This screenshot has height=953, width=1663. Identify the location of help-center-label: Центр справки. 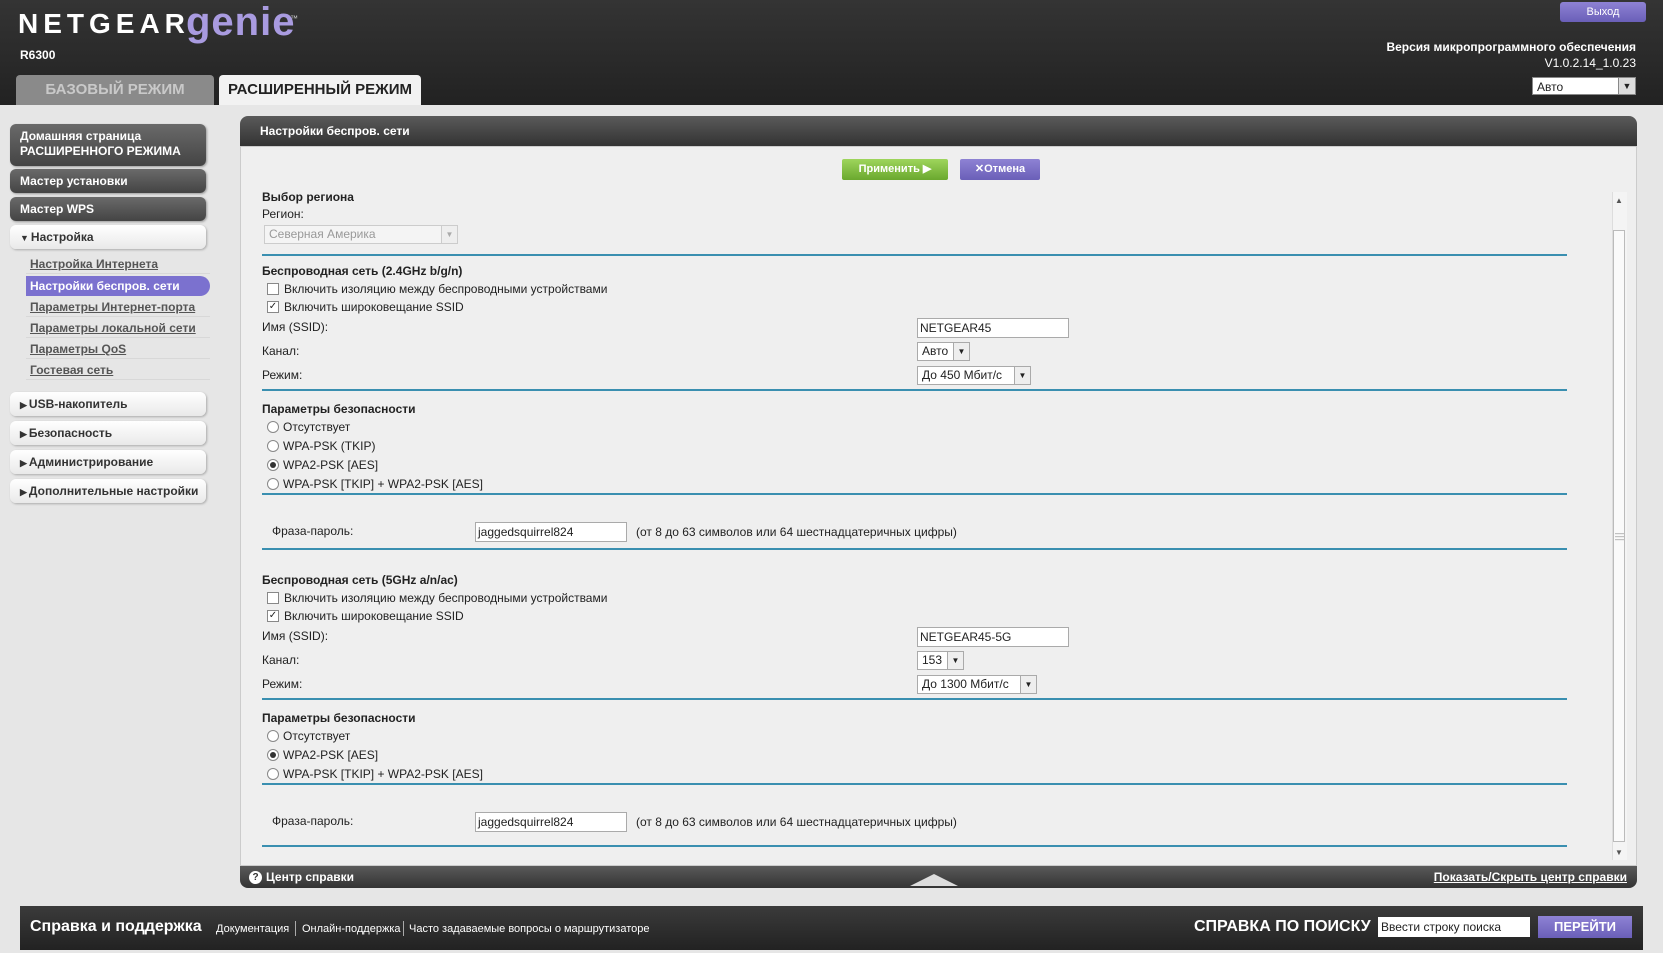
(310, 877).